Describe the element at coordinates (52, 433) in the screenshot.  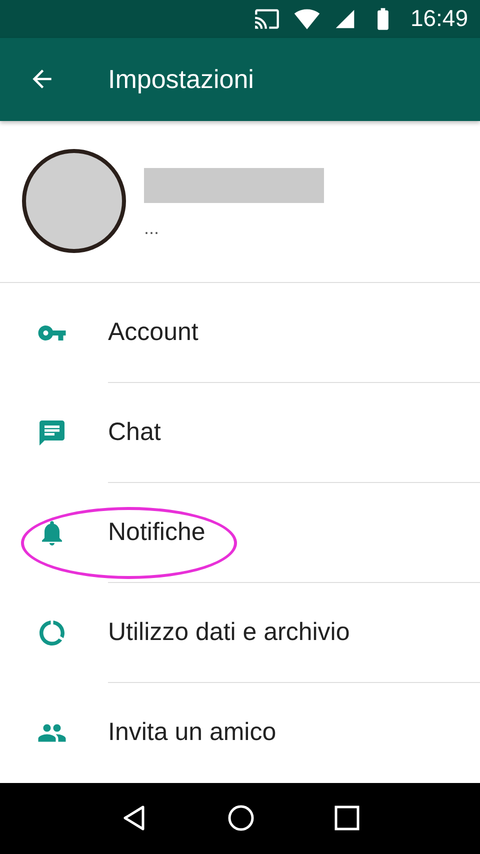
I see `chat-icon` at that location.